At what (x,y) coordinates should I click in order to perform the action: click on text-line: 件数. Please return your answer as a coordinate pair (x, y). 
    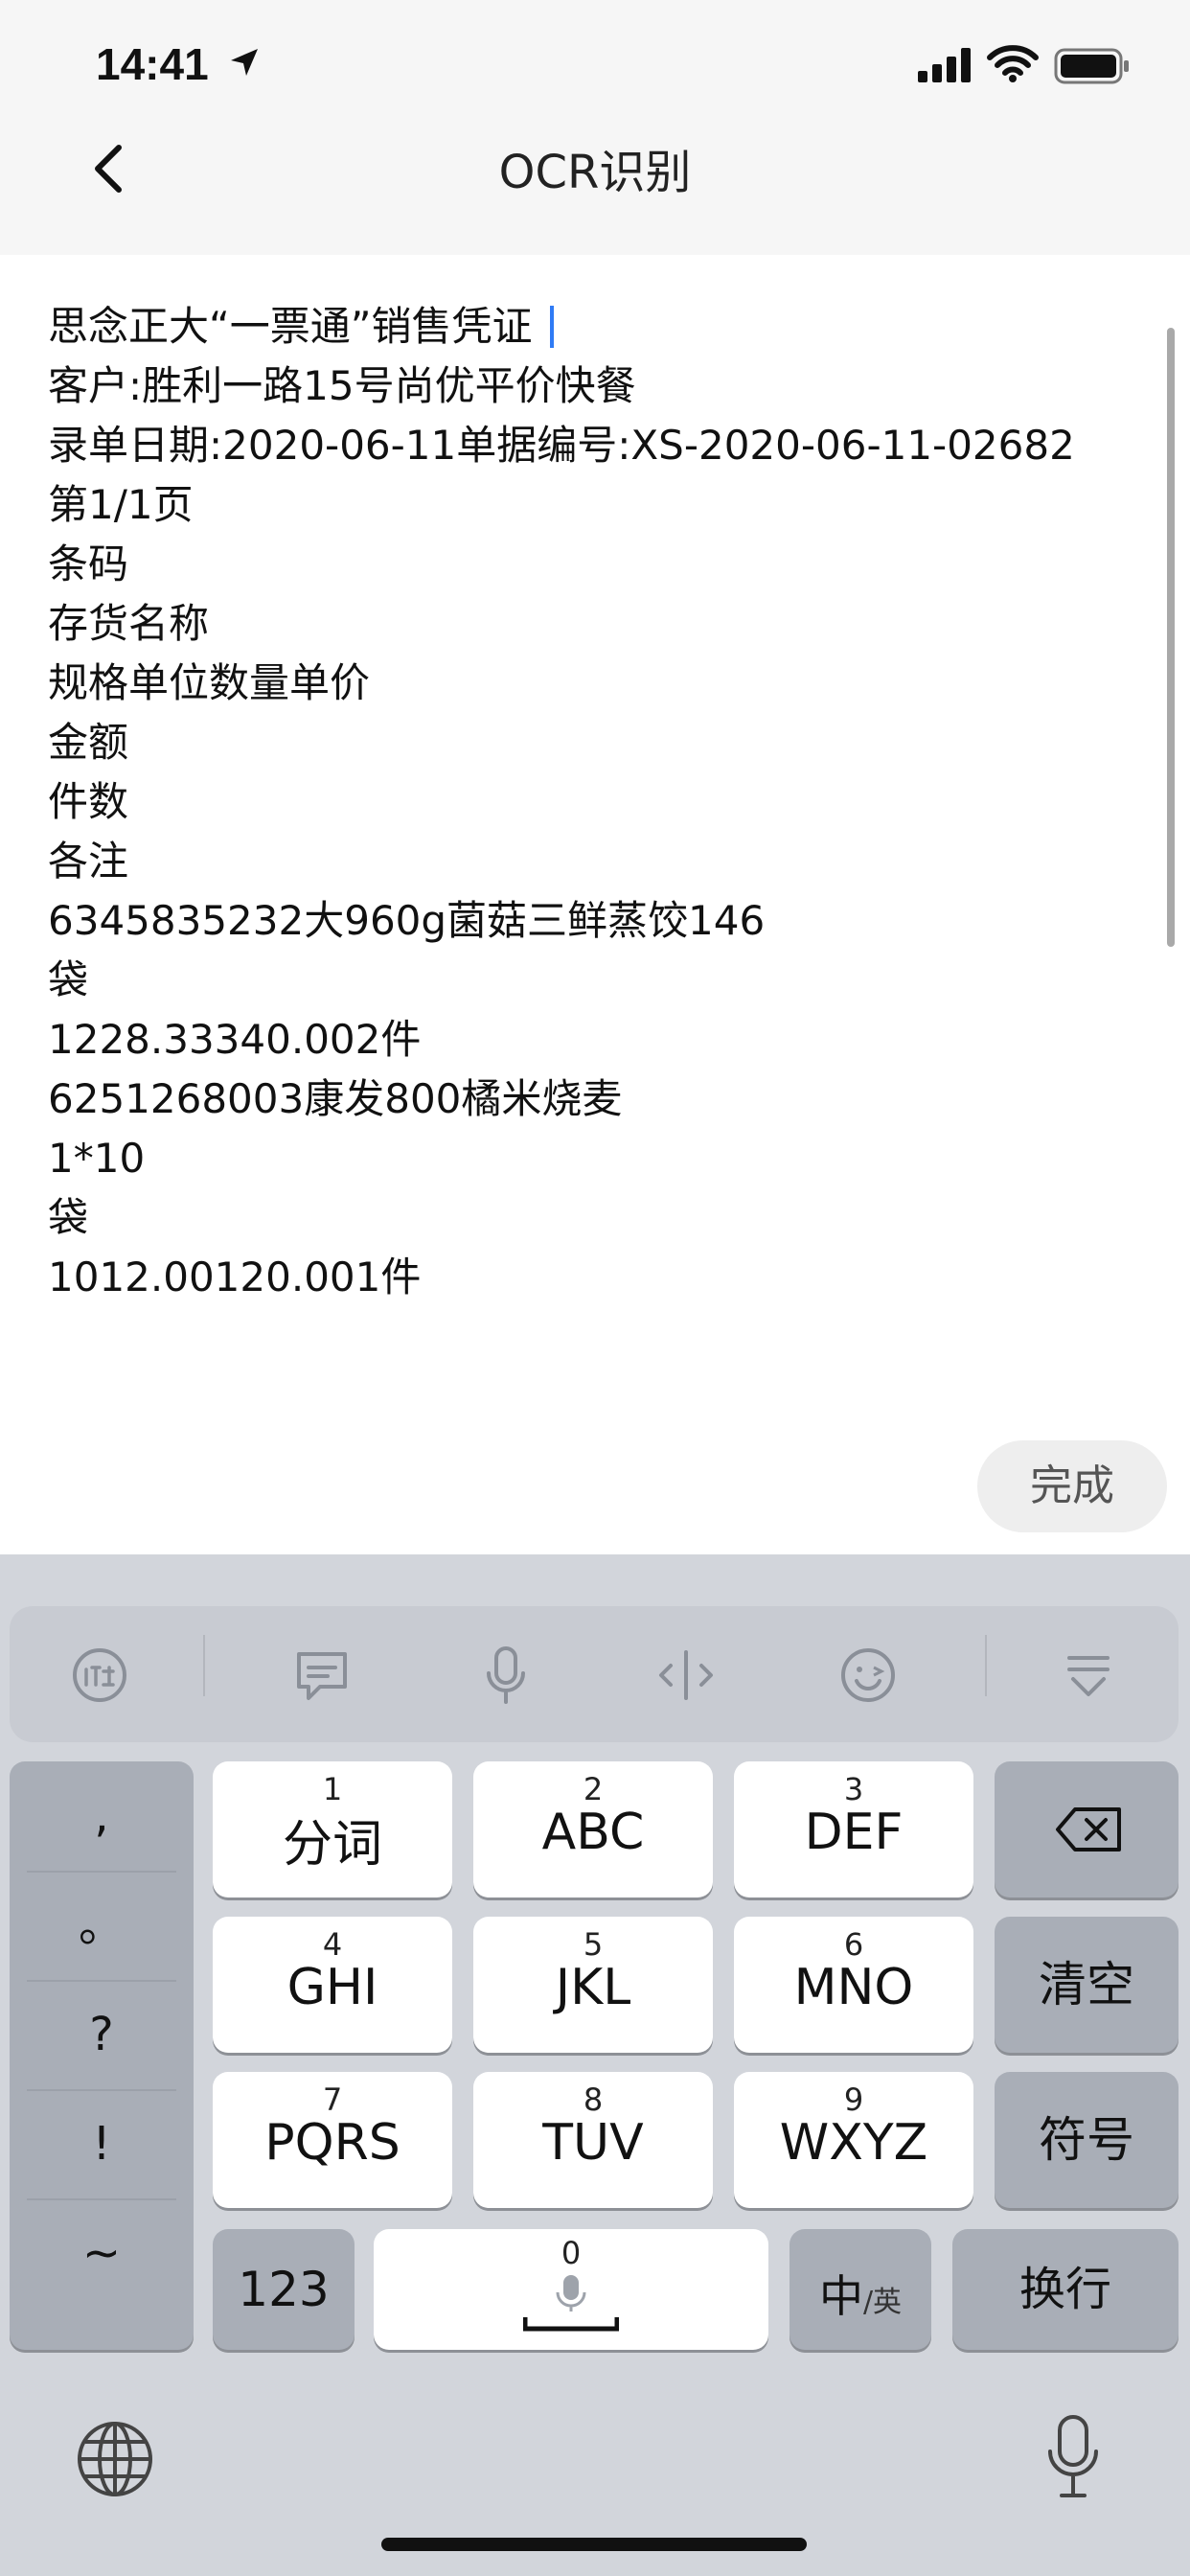
    Looking at the image, I should click on (89, 801).